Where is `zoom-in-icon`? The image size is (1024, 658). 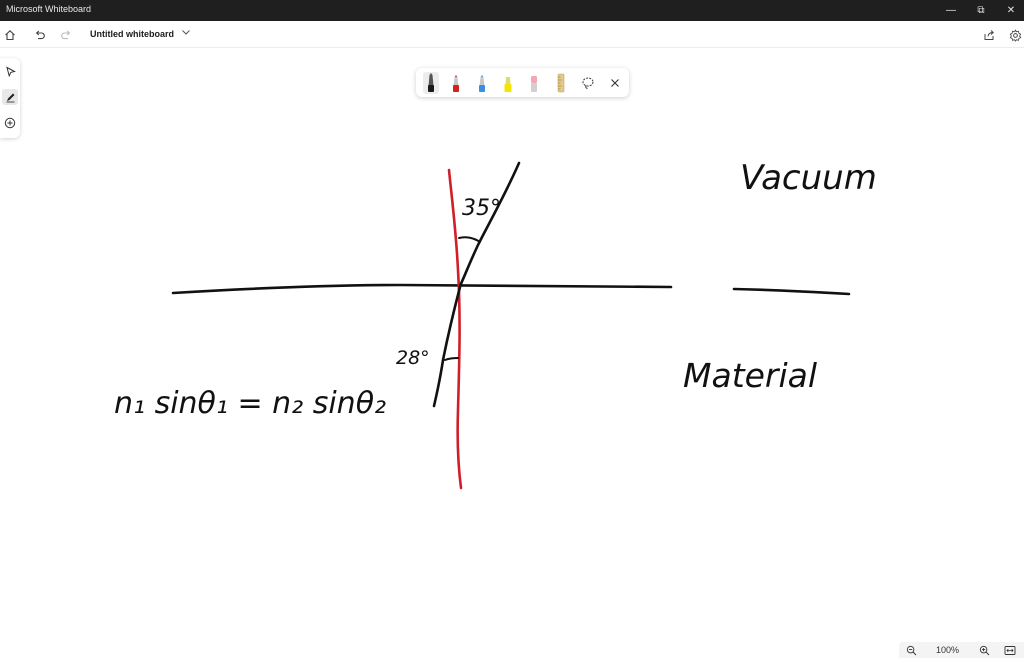
zoom-in-icon is located at coordinates (984, 650).